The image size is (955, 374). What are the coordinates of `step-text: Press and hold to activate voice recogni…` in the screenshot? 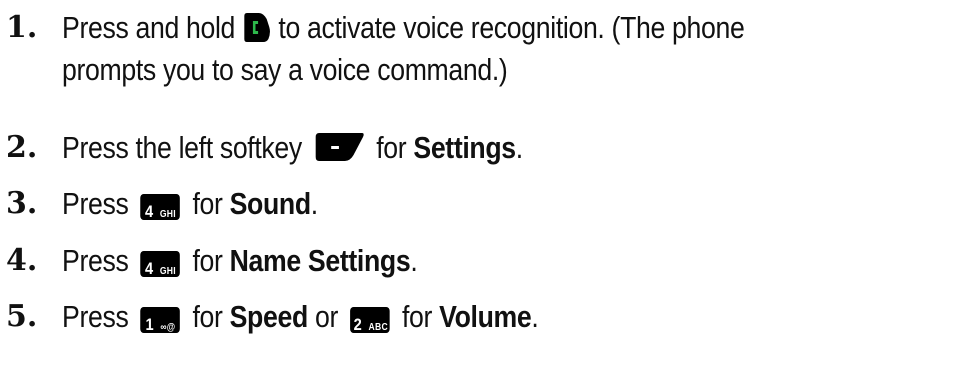 It's located at (403, 30).